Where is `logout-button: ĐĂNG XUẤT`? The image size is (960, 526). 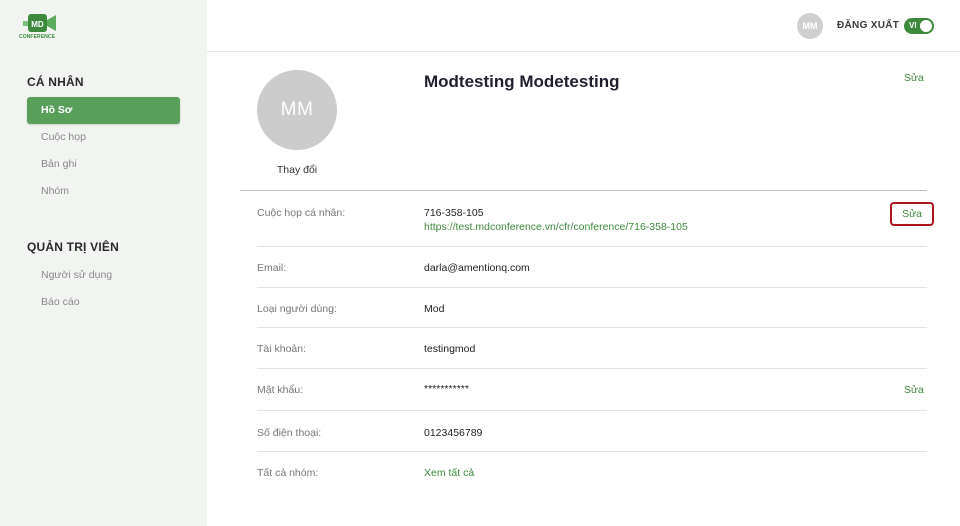
logout-button: ĐĂNG XUẤT is located at coordinates (868, 25).